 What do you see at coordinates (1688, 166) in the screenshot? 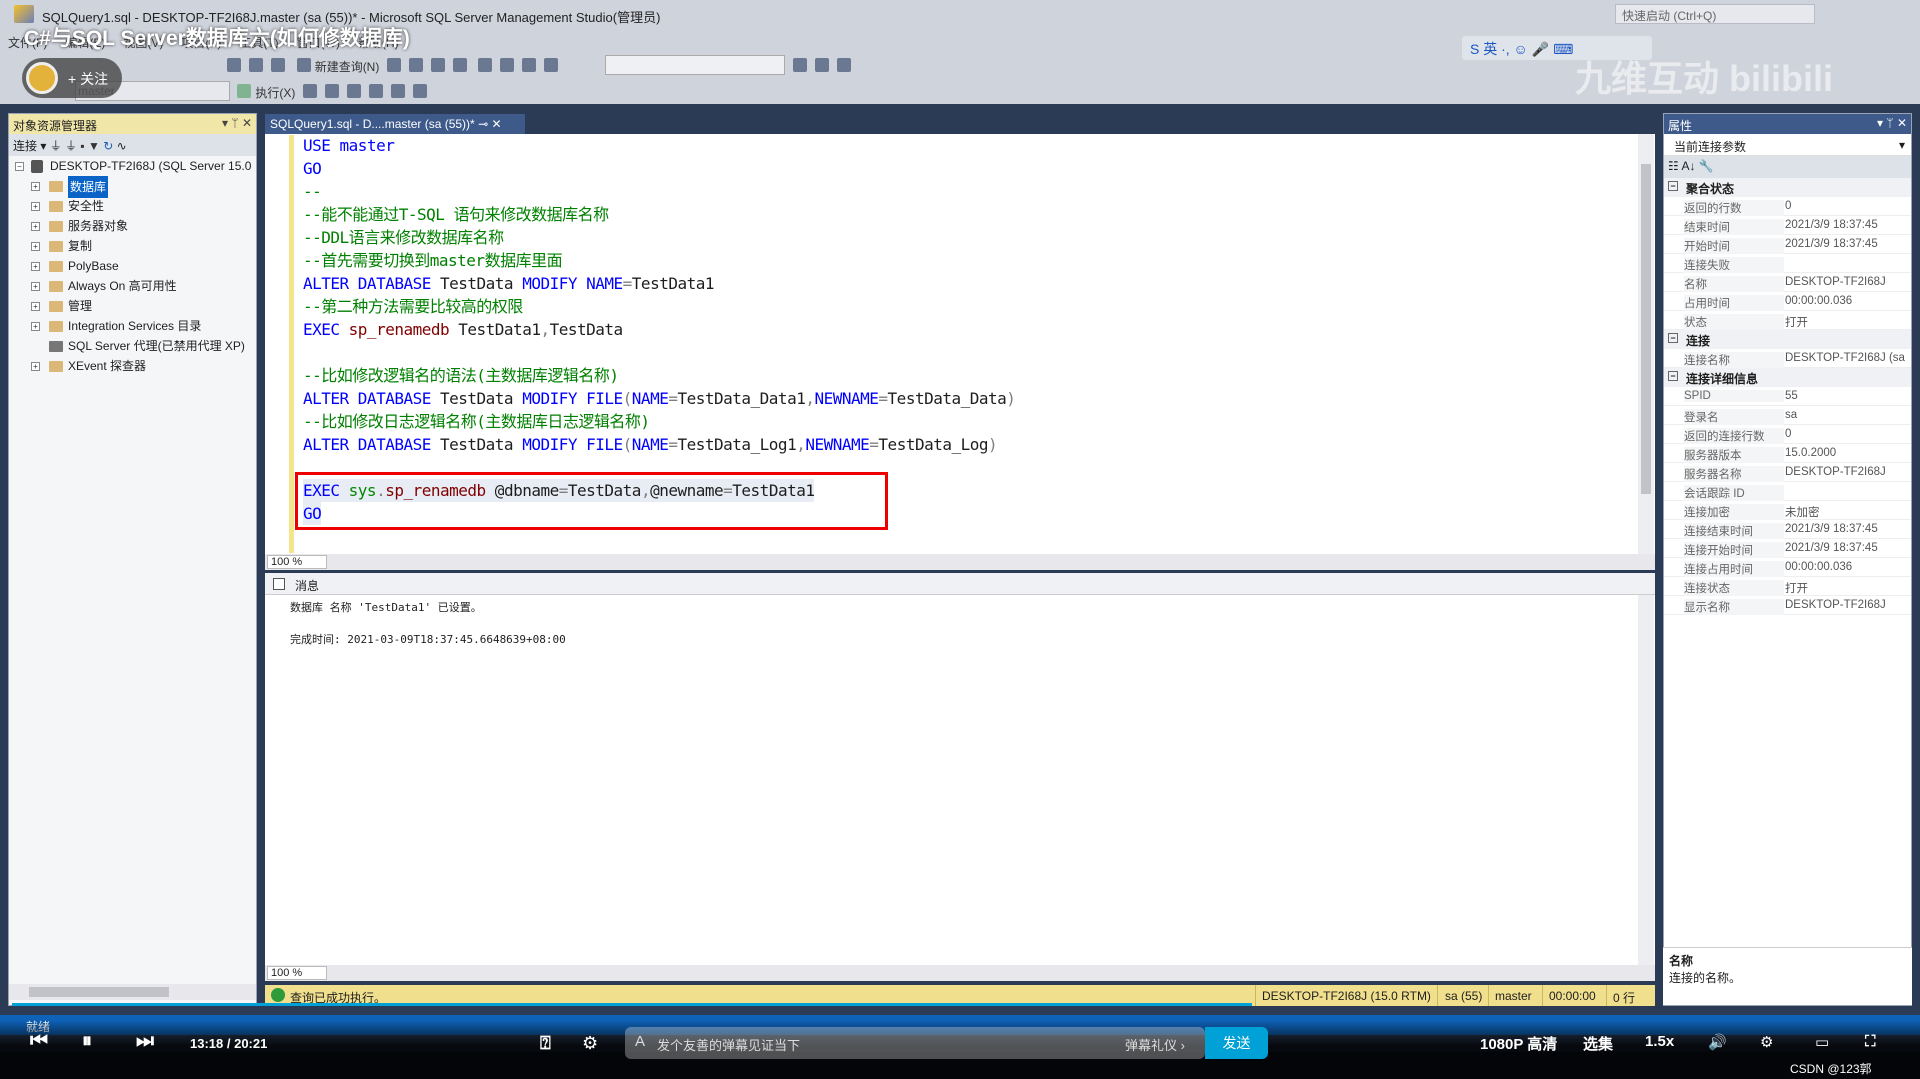
I see `alphabetical-icon: A↓` at bounding box center [1688, 166].